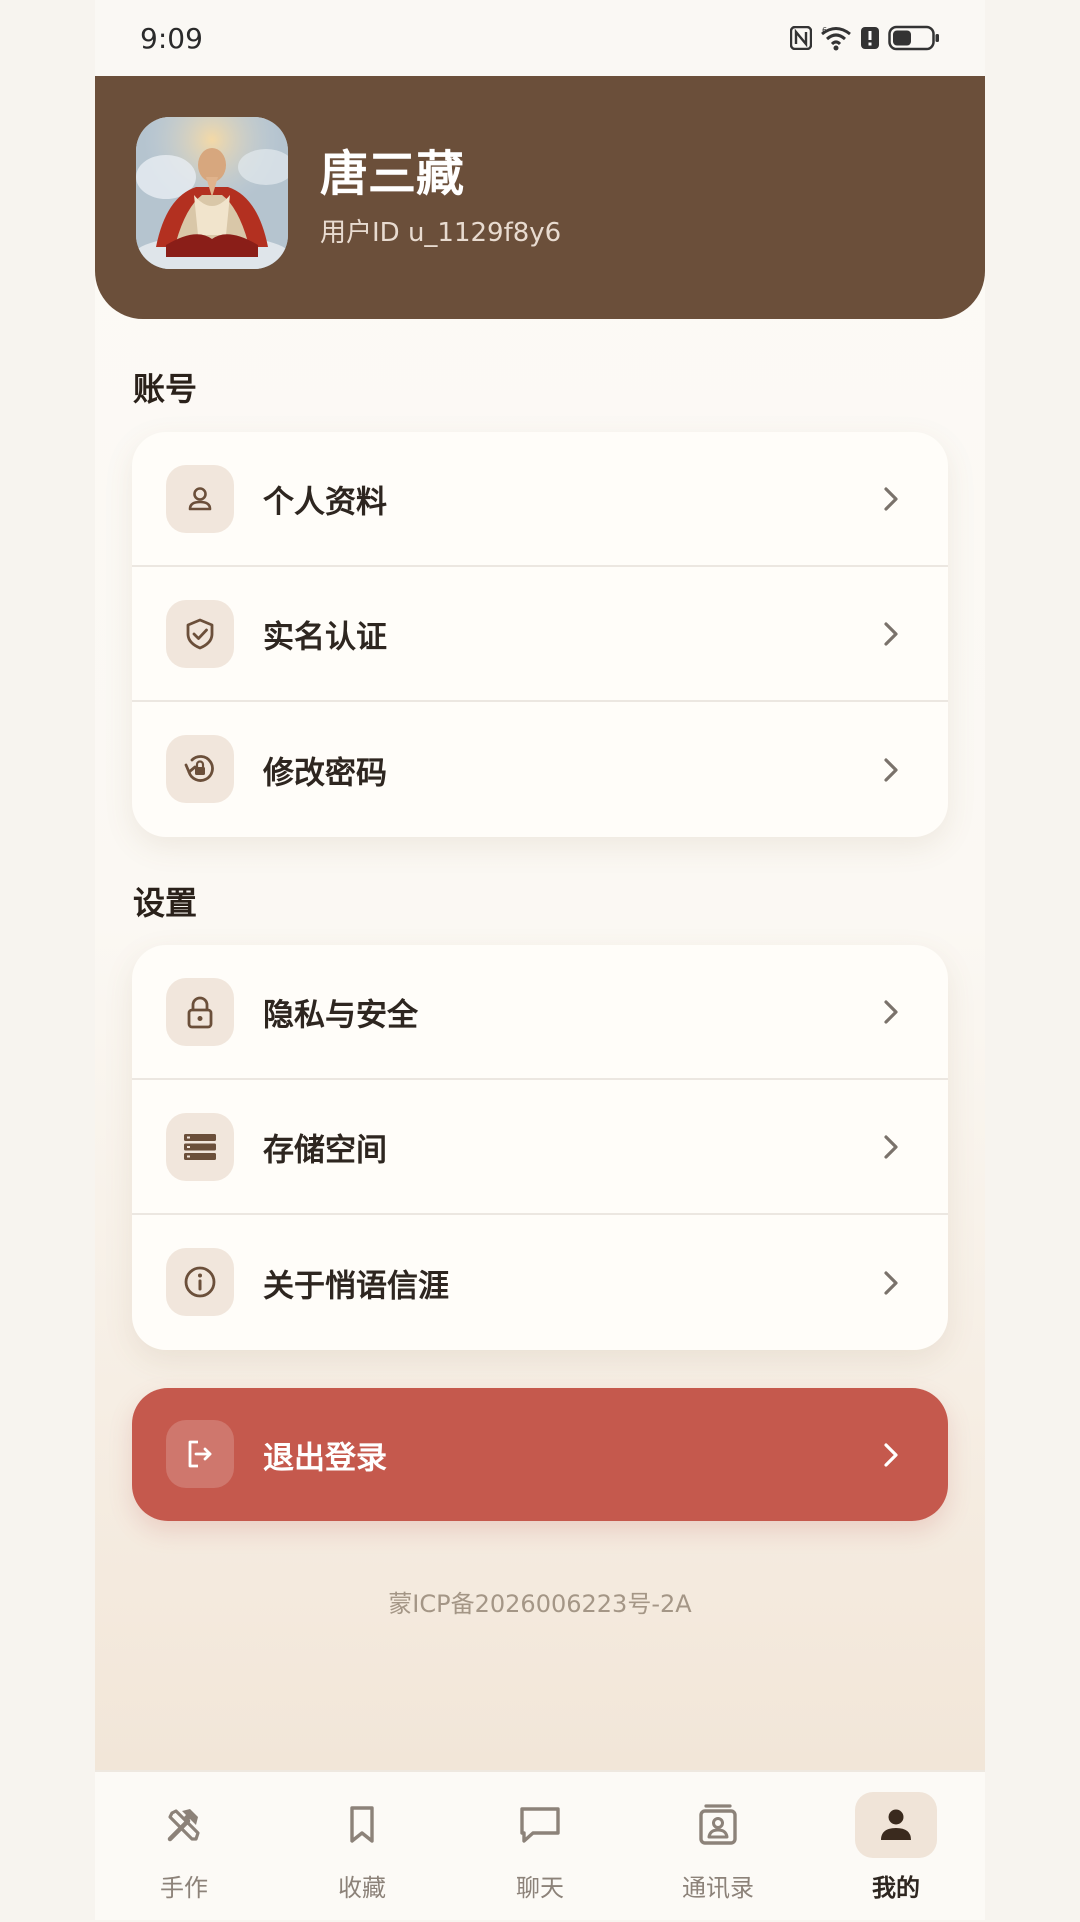 This screenshot has height=1922, width=1080. I want to click on nfc-icon, so click(801, 38).